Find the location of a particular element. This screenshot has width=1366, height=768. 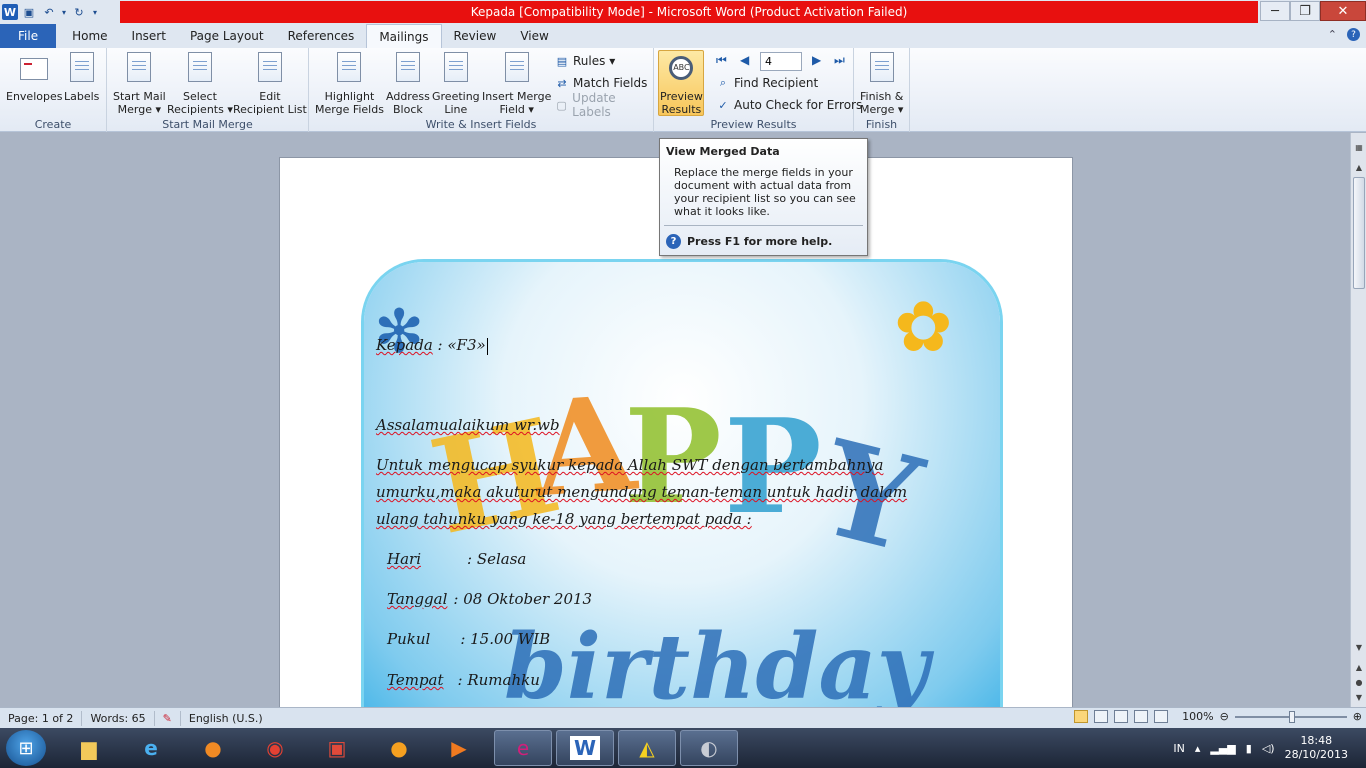

line-kepada: Kepada : «F3» is located at coordinates (432, 345).